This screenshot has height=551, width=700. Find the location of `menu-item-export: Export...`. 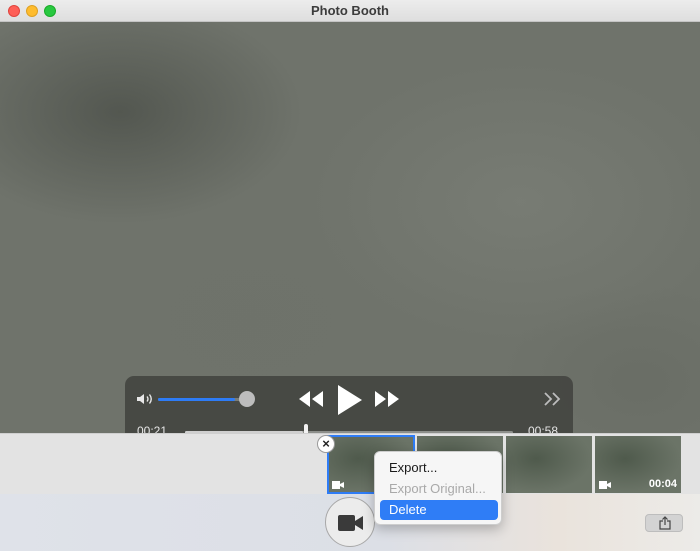

menu-item-export: Export... is located at coordinates (439, 468).